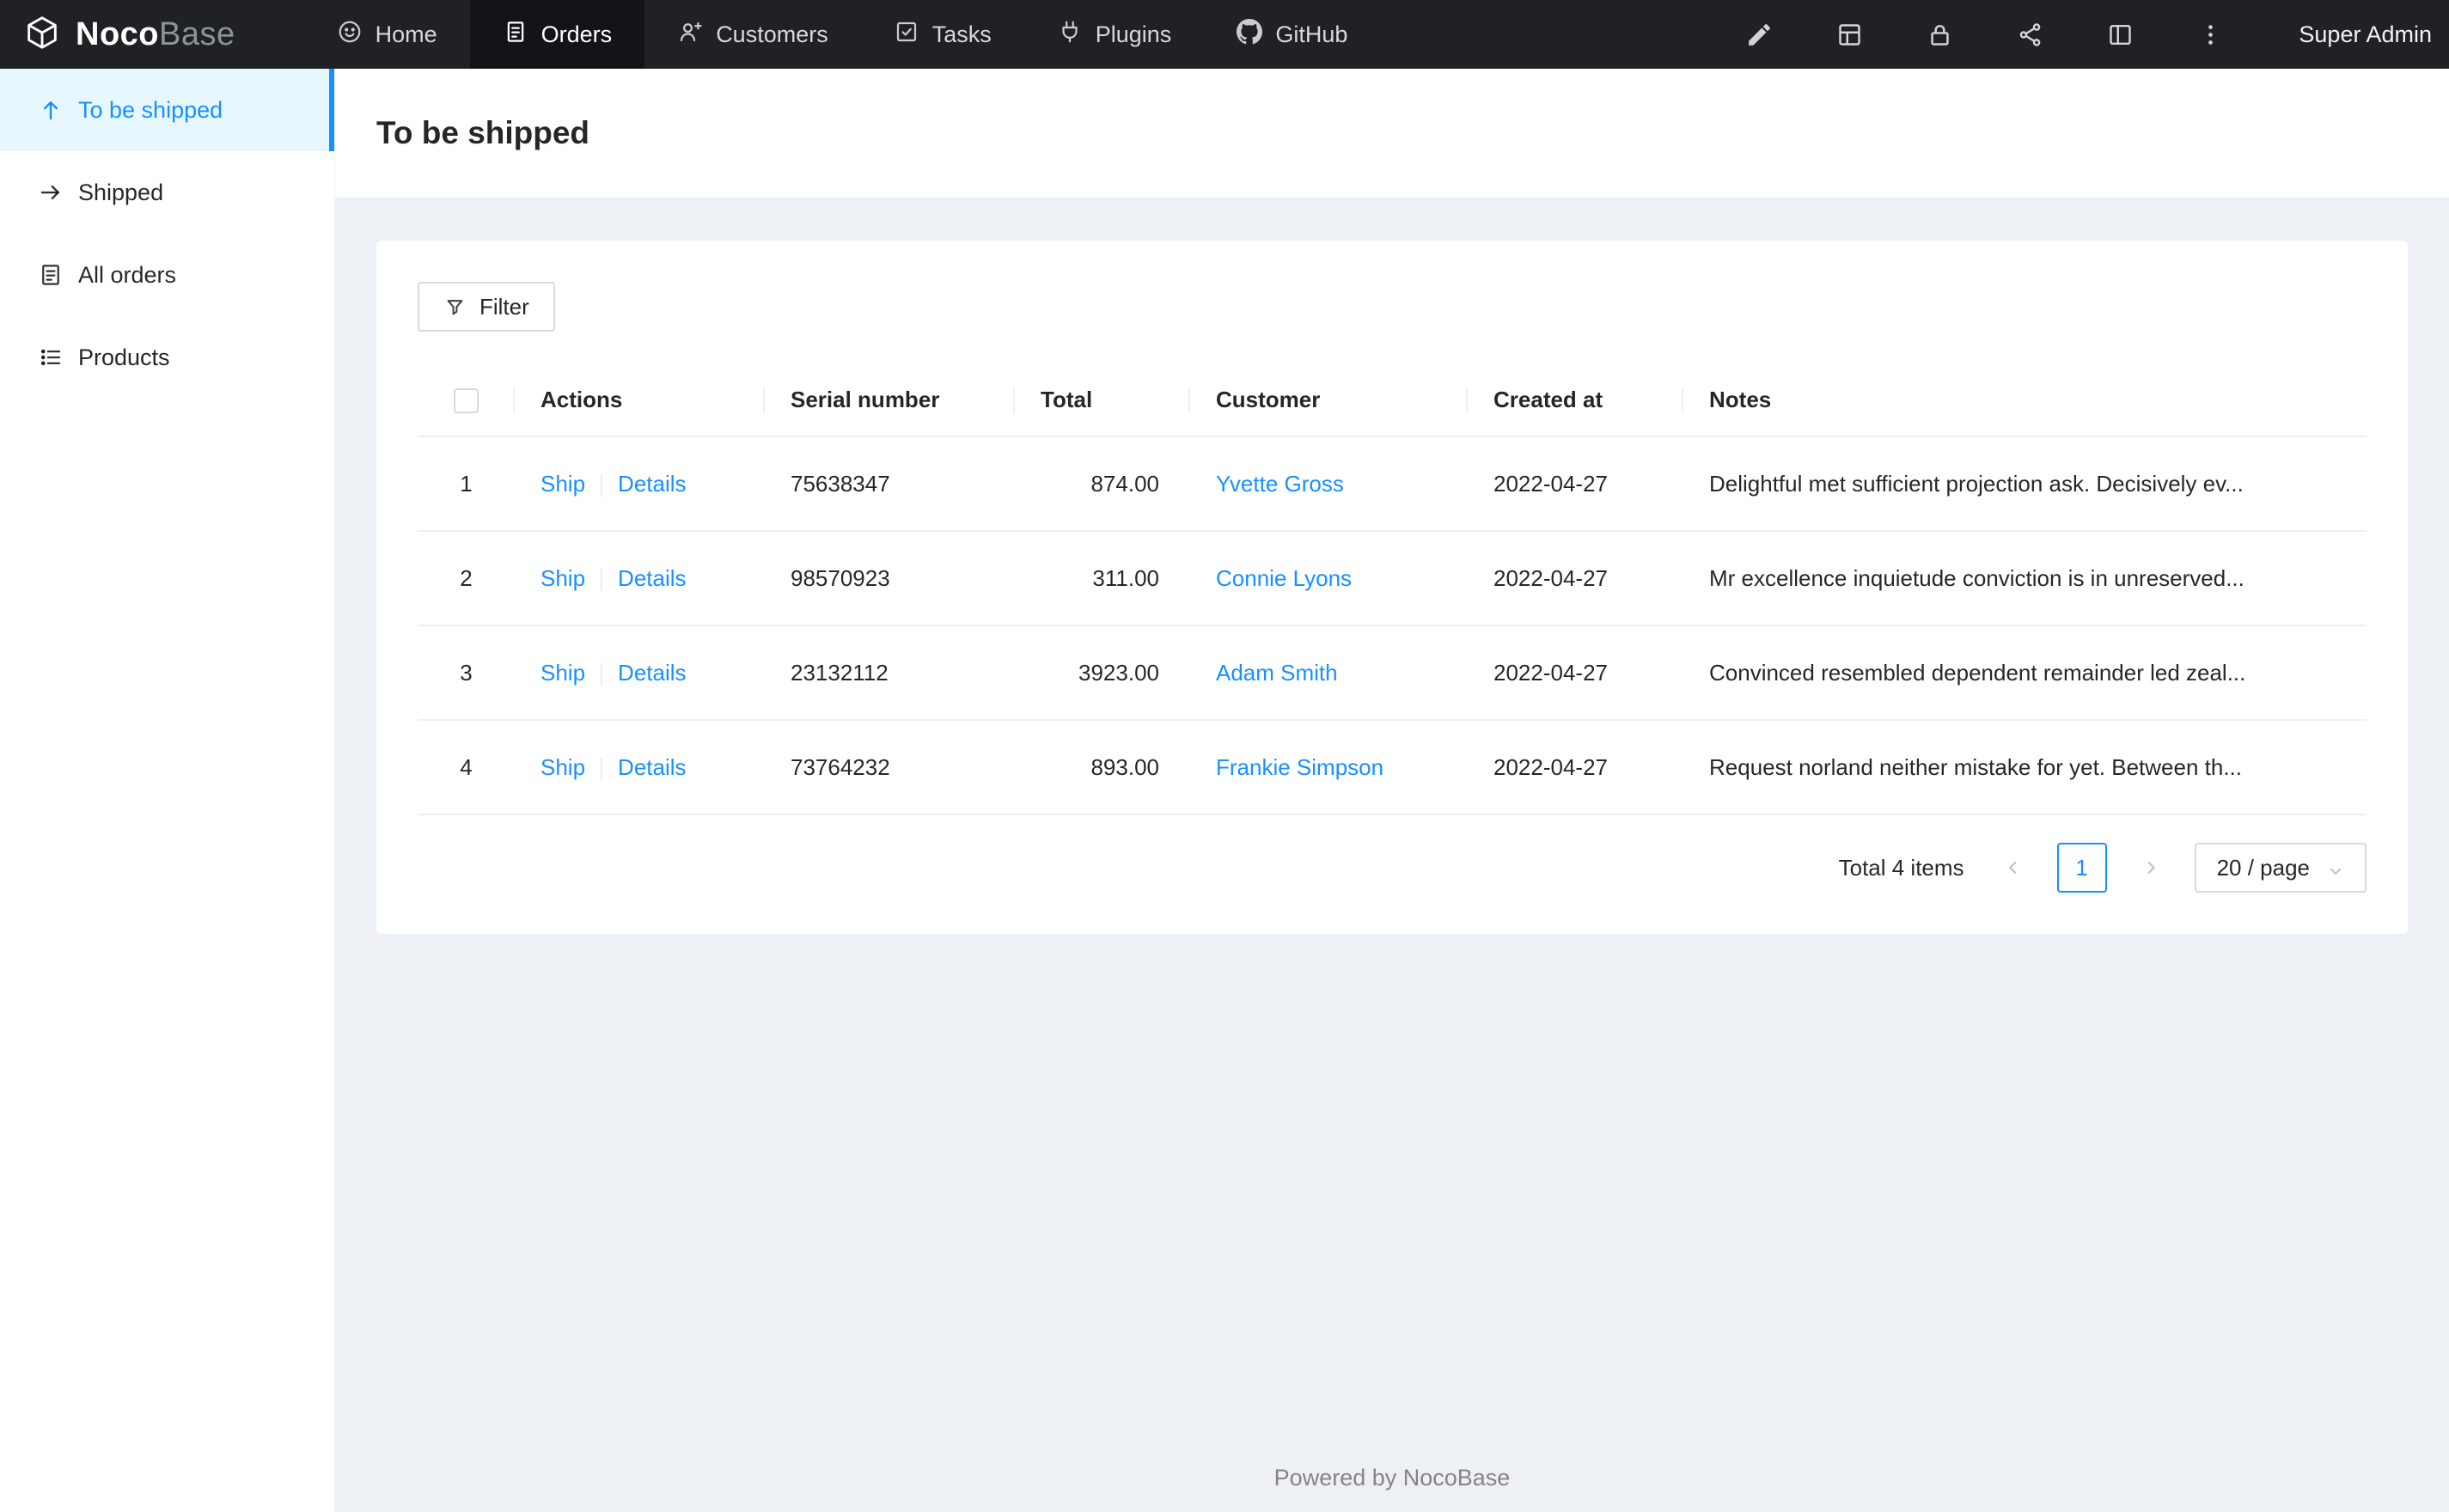 The image size is (2449, 1512). I want to click on row-index: 4, so click(466, 766).